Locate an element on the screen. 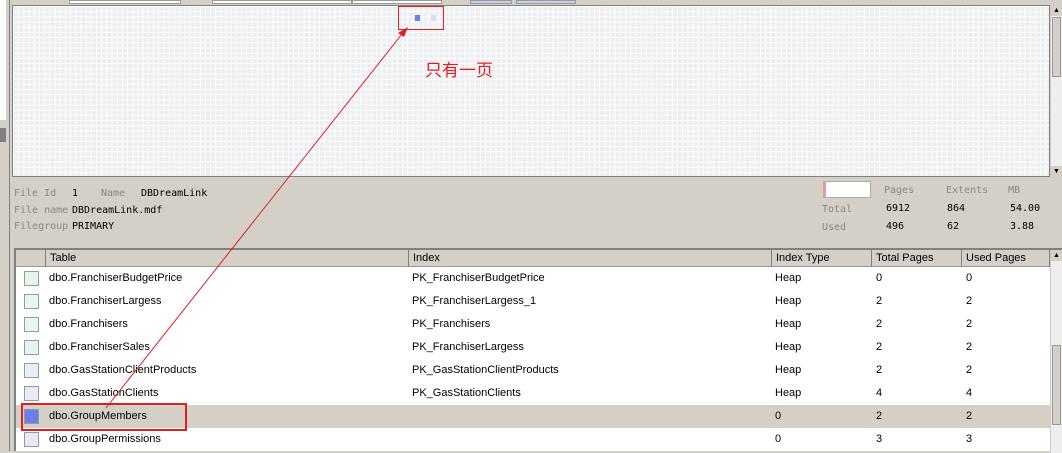 This screenshot has width=1062, height=453. left-panel-edge is located at coordinates (5, 225).